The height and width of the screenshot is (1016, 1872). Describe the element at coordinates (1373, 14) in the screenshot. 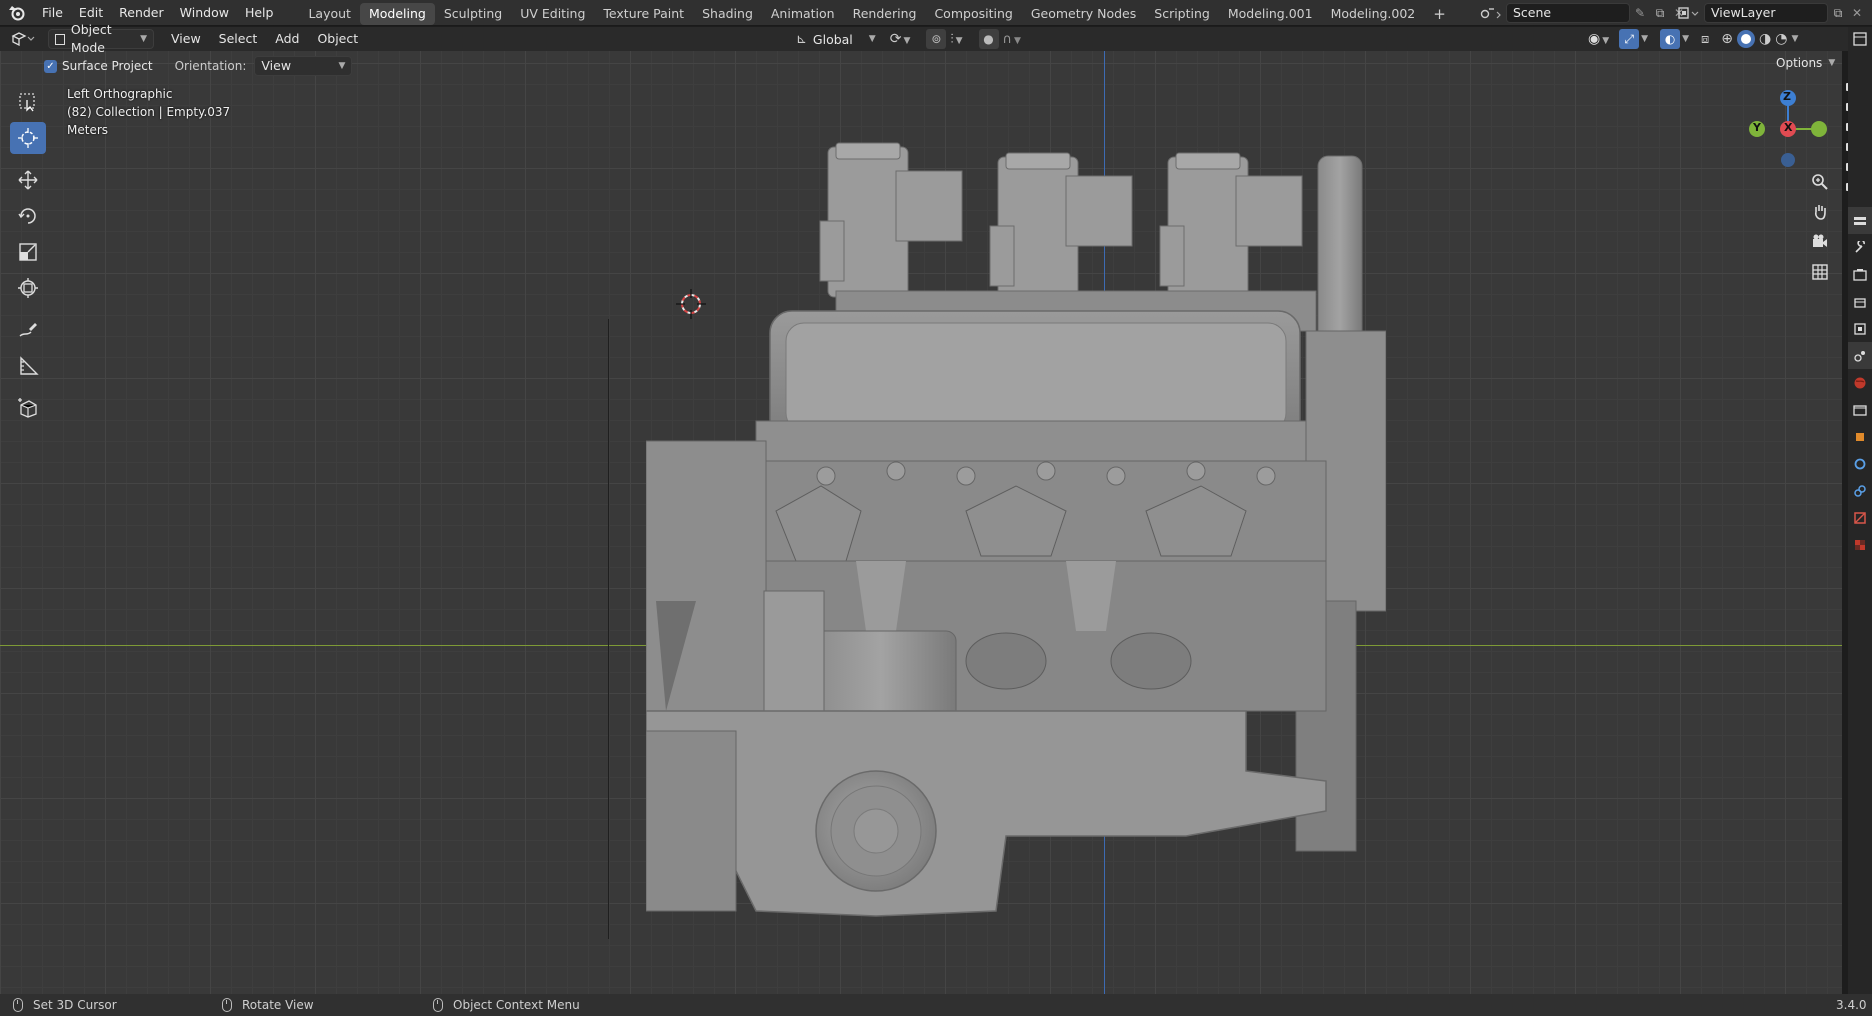

I see `tab-modeling-002: Modeling.002` at that location.